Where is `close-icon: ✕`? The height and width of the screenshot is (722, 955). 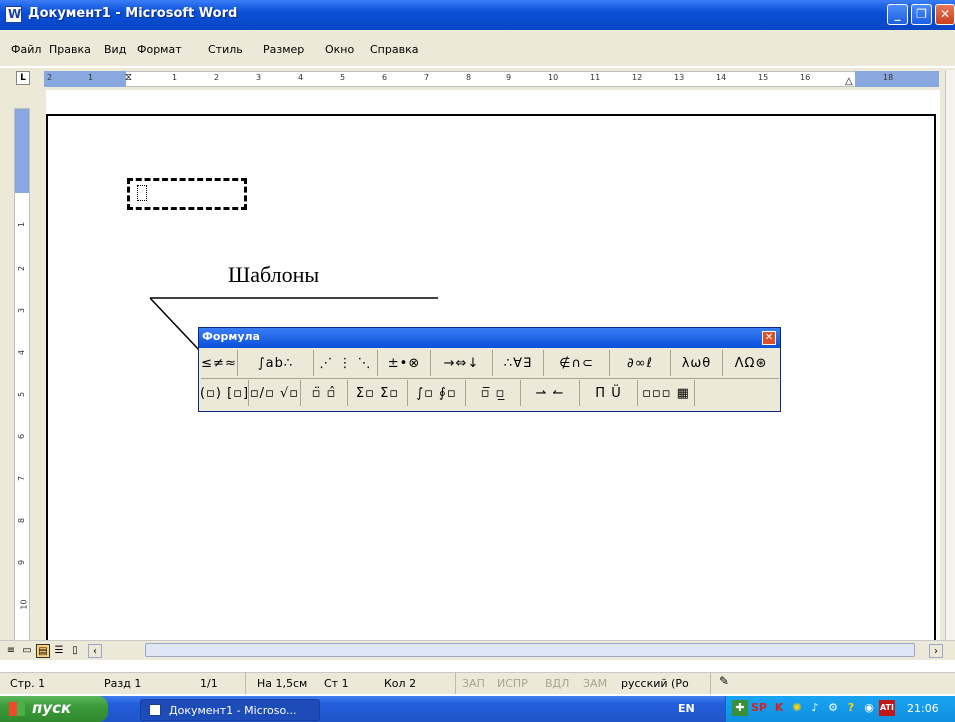
close-icon: ✕ is located at coordinates (769, 338).